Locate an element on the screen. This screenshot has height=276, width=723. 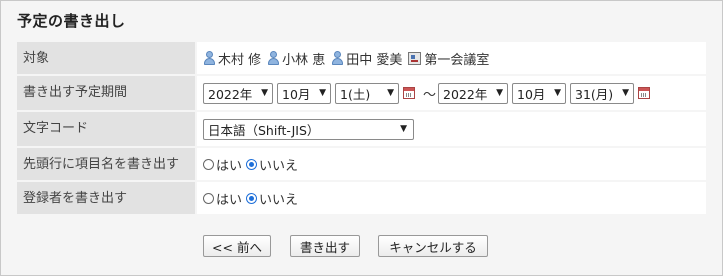
header-row-no-label: いいえ is located at coordinates (278, 164).